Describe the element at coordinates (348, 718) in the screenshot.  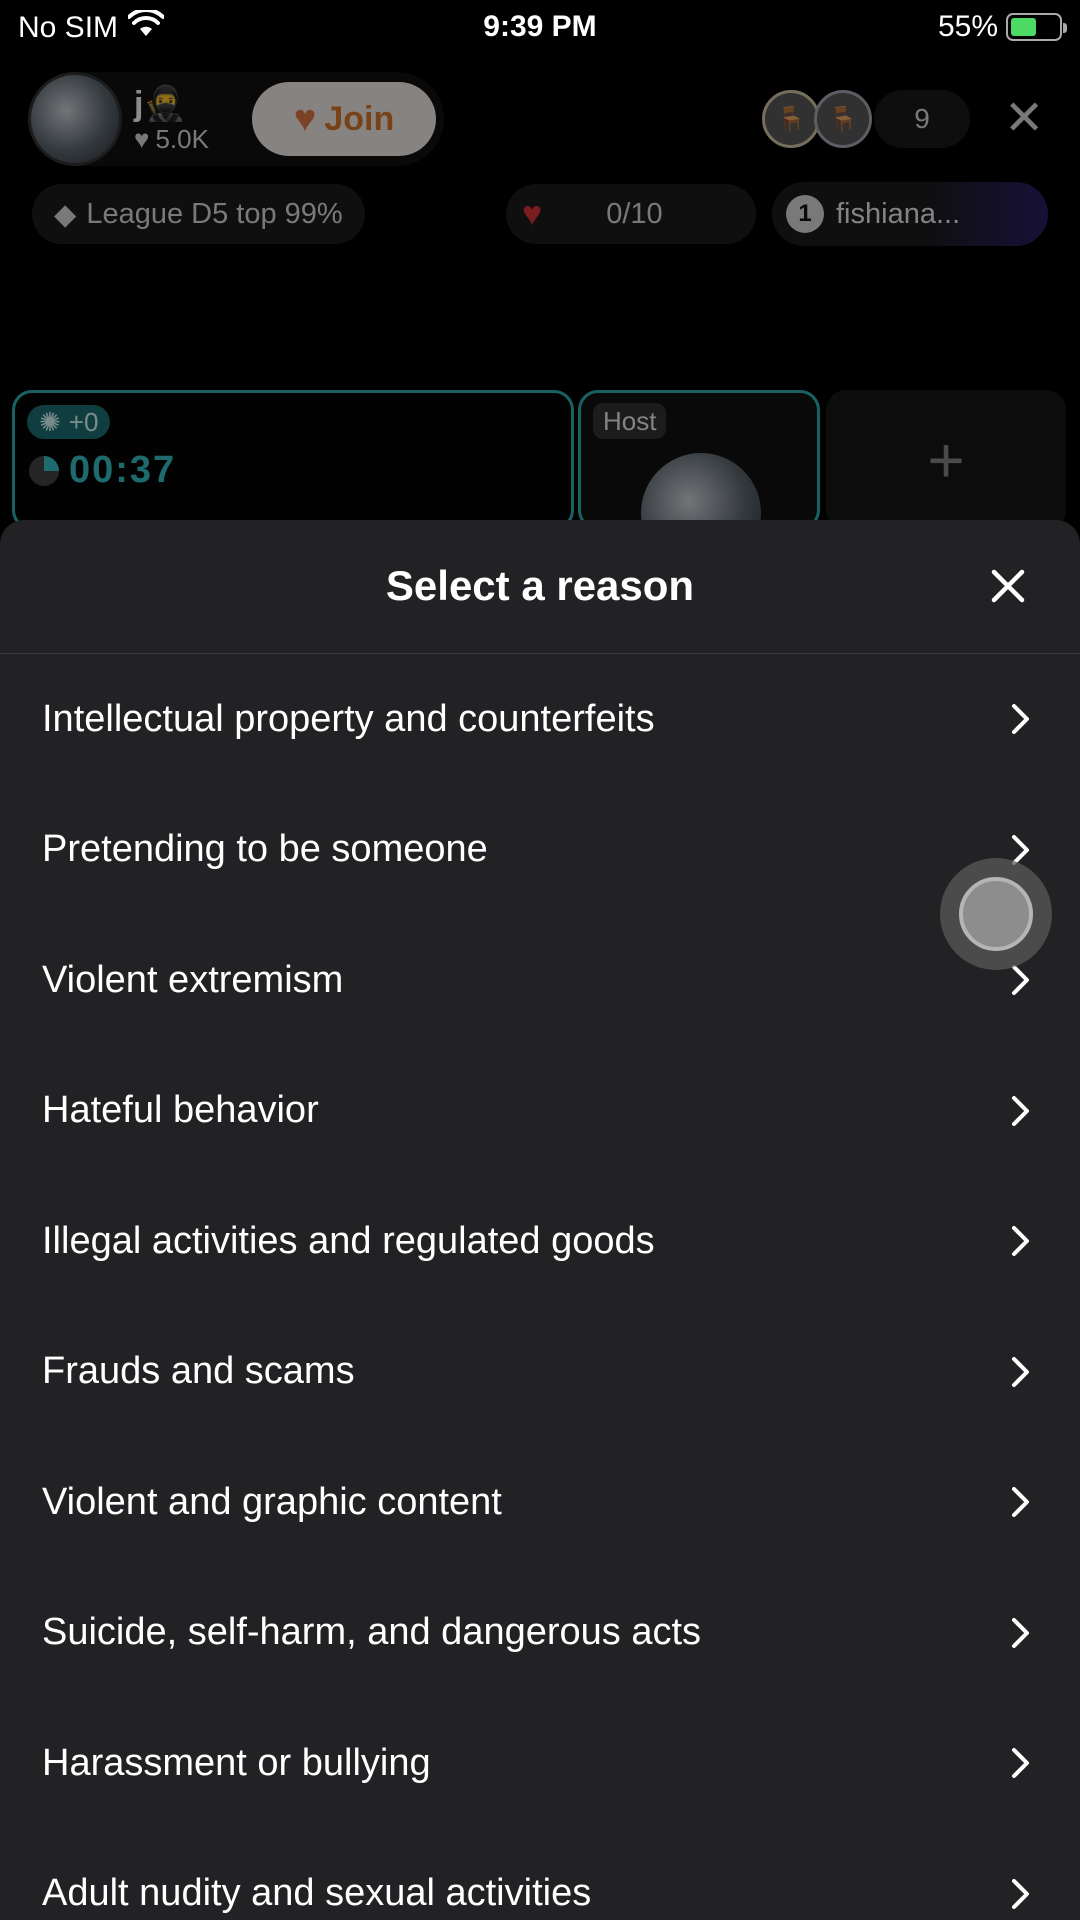
I see `reason-label: Intellectual property and counterfeits` at that location.